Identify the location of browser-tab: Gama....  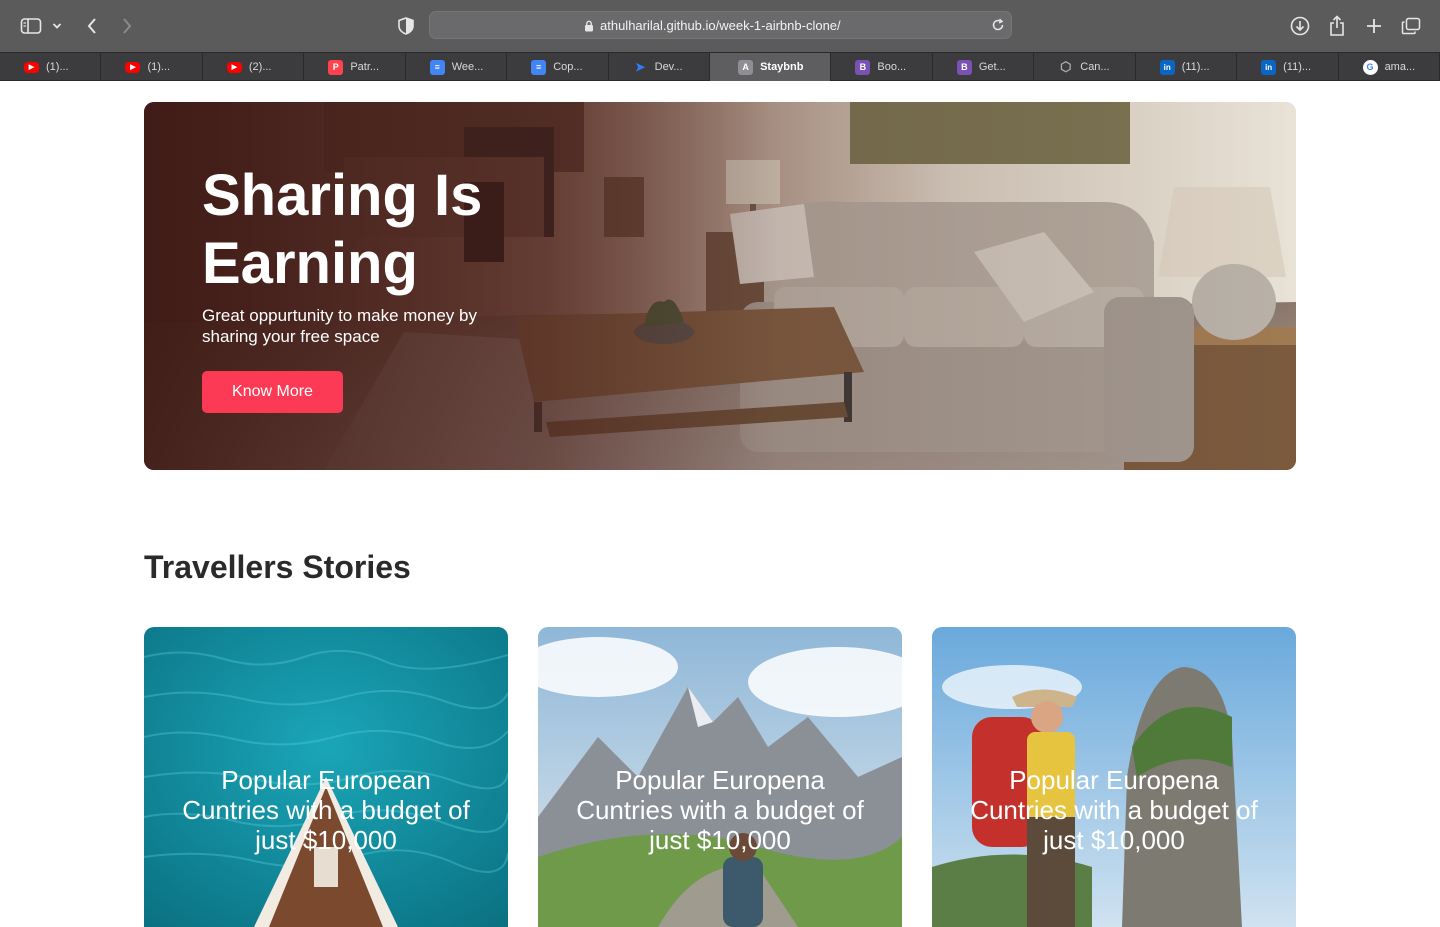
(1389, 67).